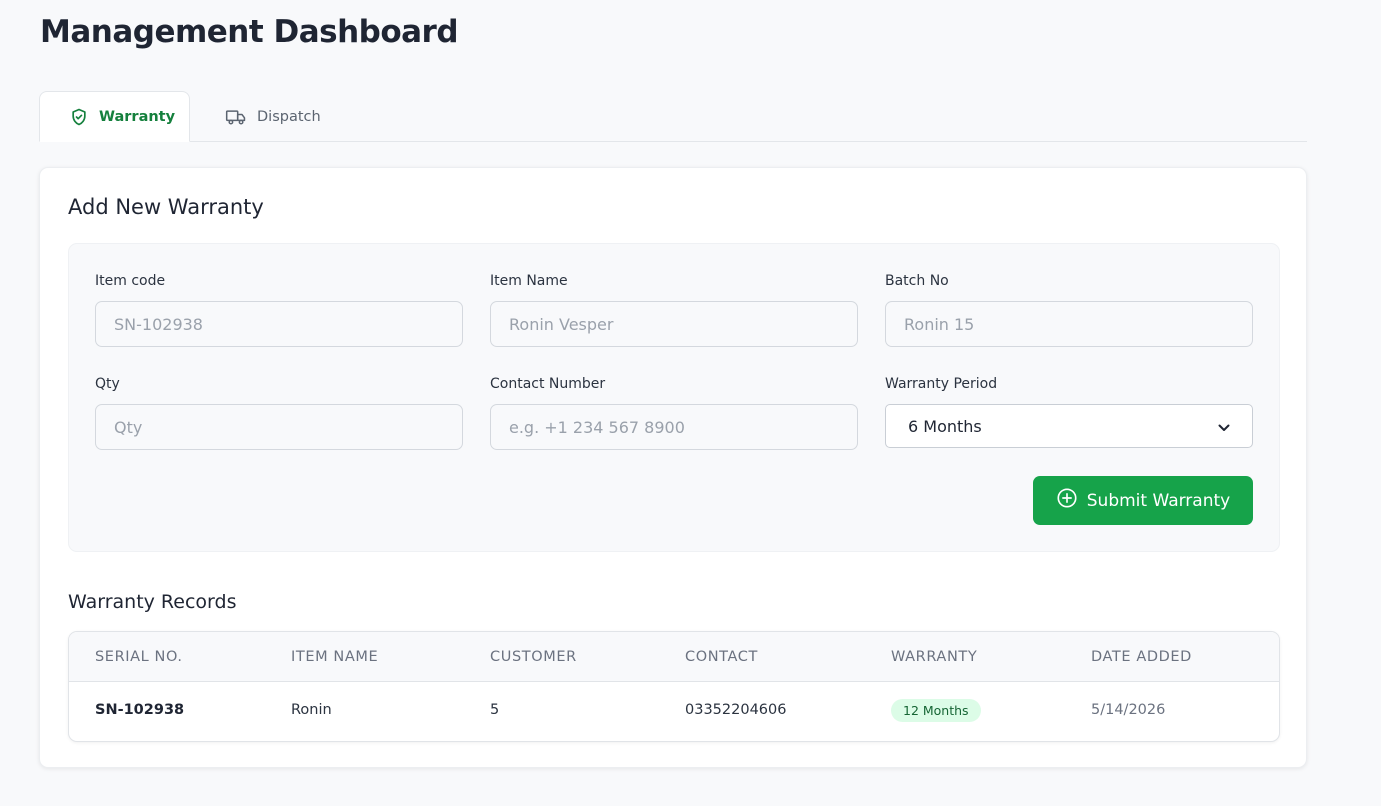  What do you see at coordinates (673, 116) in the screenshot?
I see `tab-bar: Warranty Dispatch` at bounding box center [673, 116].